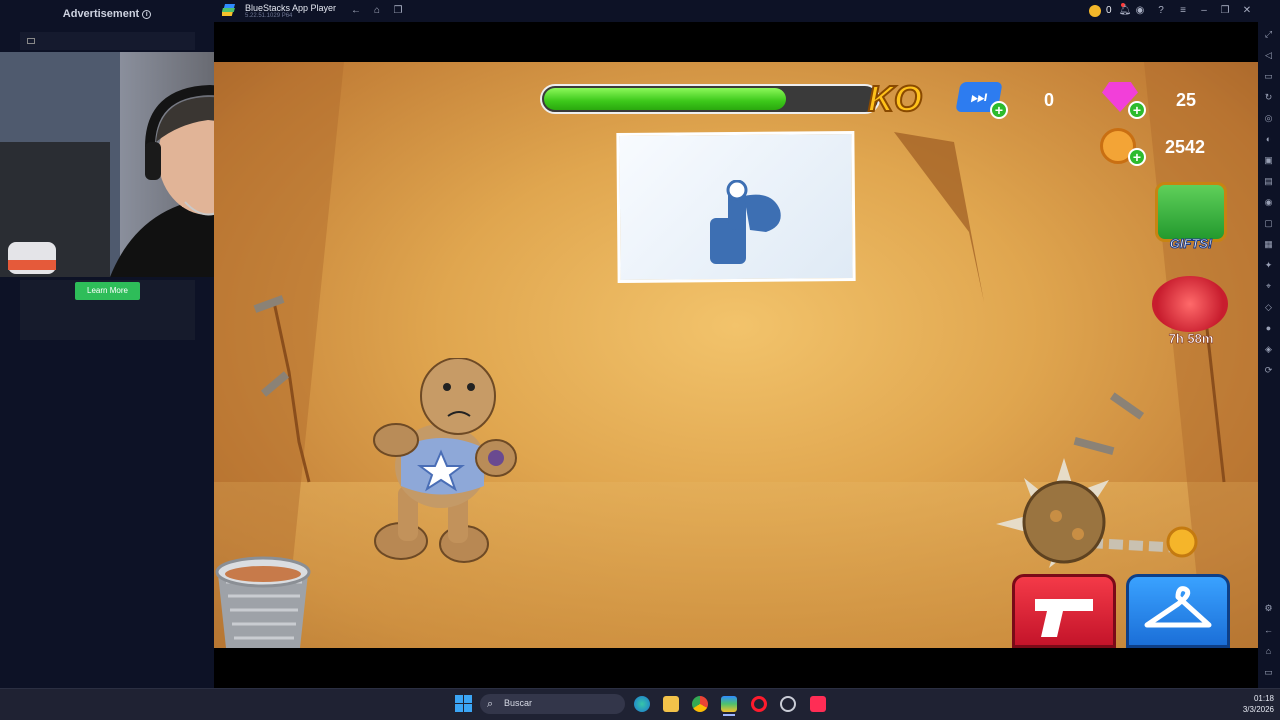 The height and width of the screenshot is (720, 1280). I want to click on pin-icon: ●, so click(1268, 328).